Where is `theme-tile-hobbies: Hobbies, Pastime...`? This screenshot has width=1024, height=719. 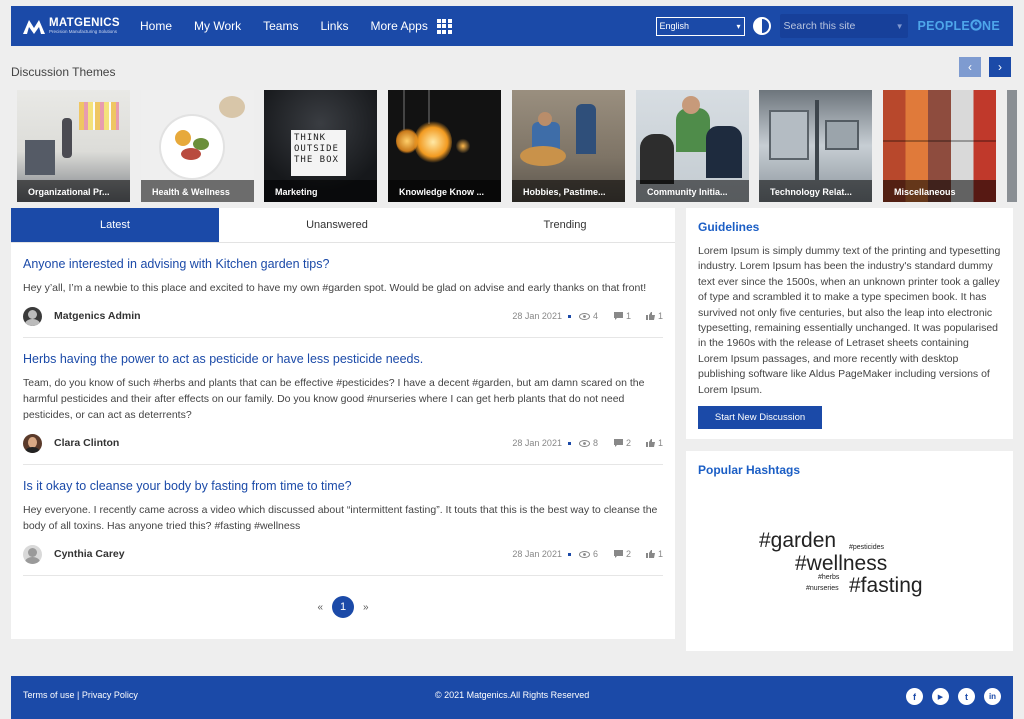 theme-tile-hobbies: Hobbies, Pastime... is located at coordinates (568, 146).